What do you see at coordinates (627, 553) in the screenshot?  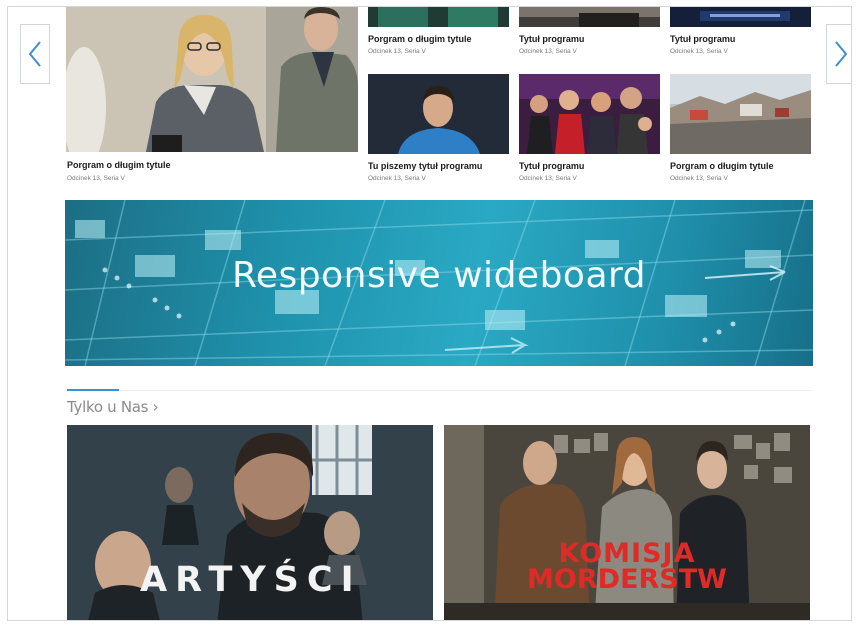 I see `promo-logo-line1: KOMISJA` at bounding box center [627, 553].